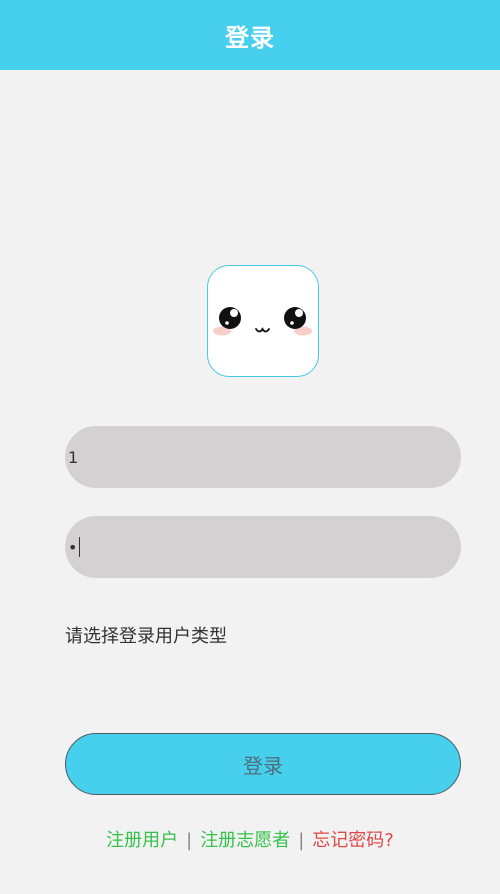  What do you see at coordinates (263, 547) in the screenshot?
I see `password-field: •` at bounding box center [263, 547].